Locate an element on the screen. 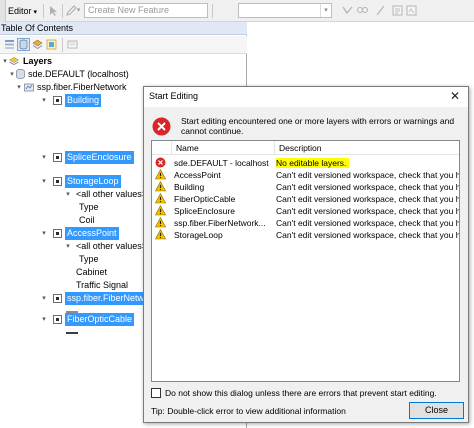  column-header-name: Name is located at coordinates (223, 148).